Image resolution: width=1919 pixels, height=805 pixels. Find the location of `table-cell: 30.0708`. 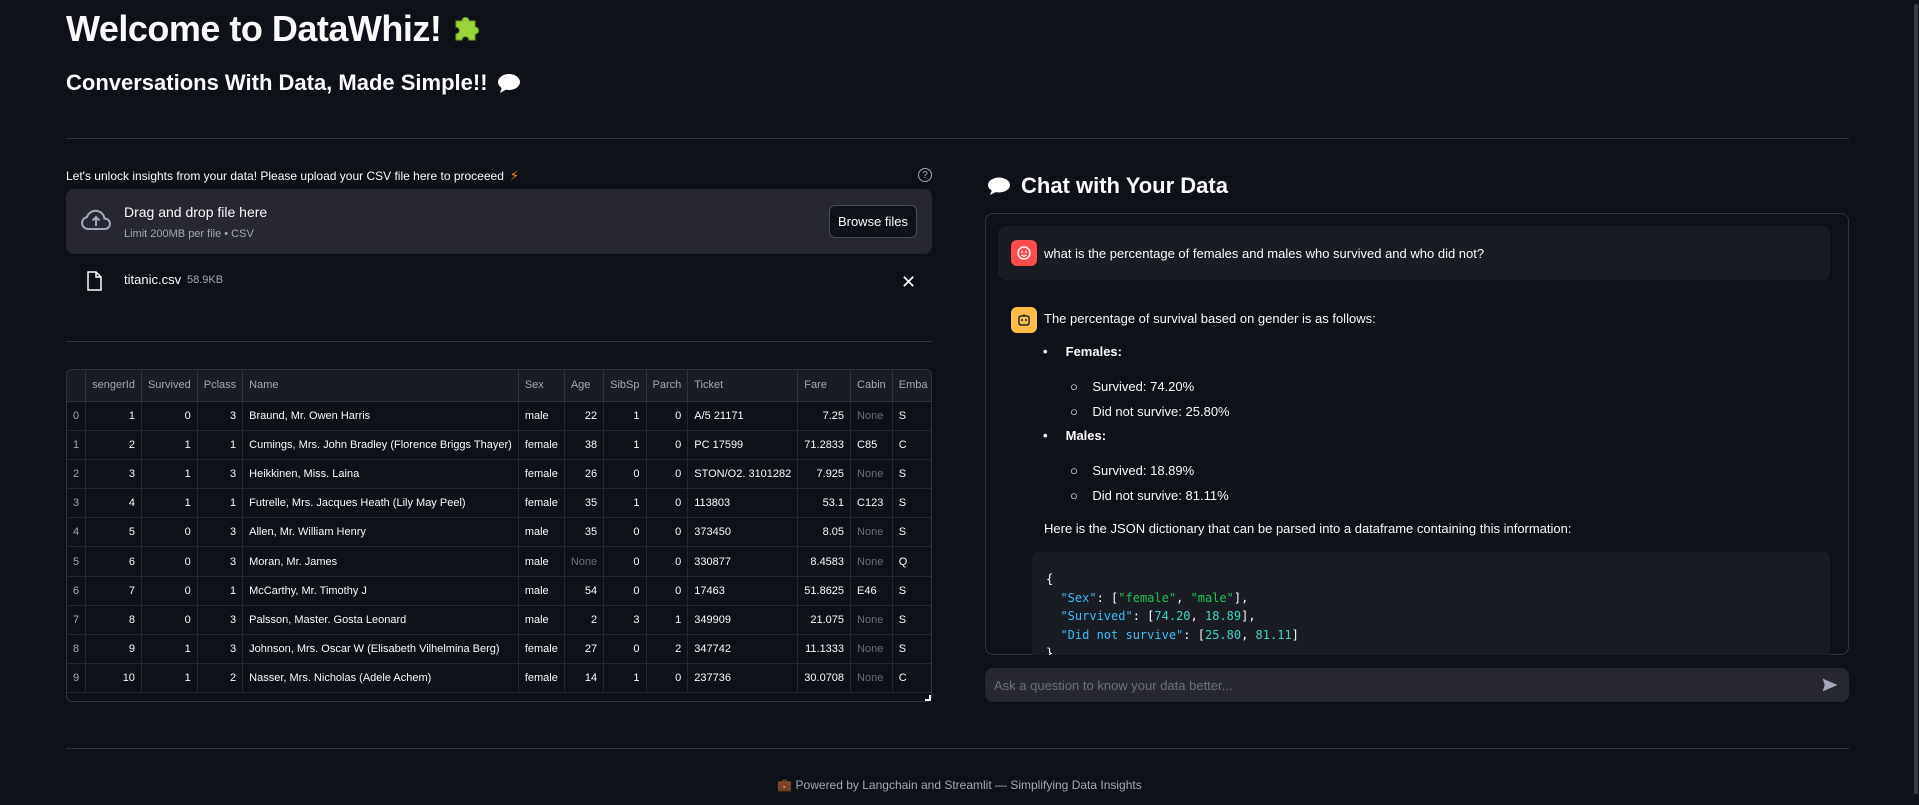

table-cell: 30.0708 is located at coordinates (824, 678).